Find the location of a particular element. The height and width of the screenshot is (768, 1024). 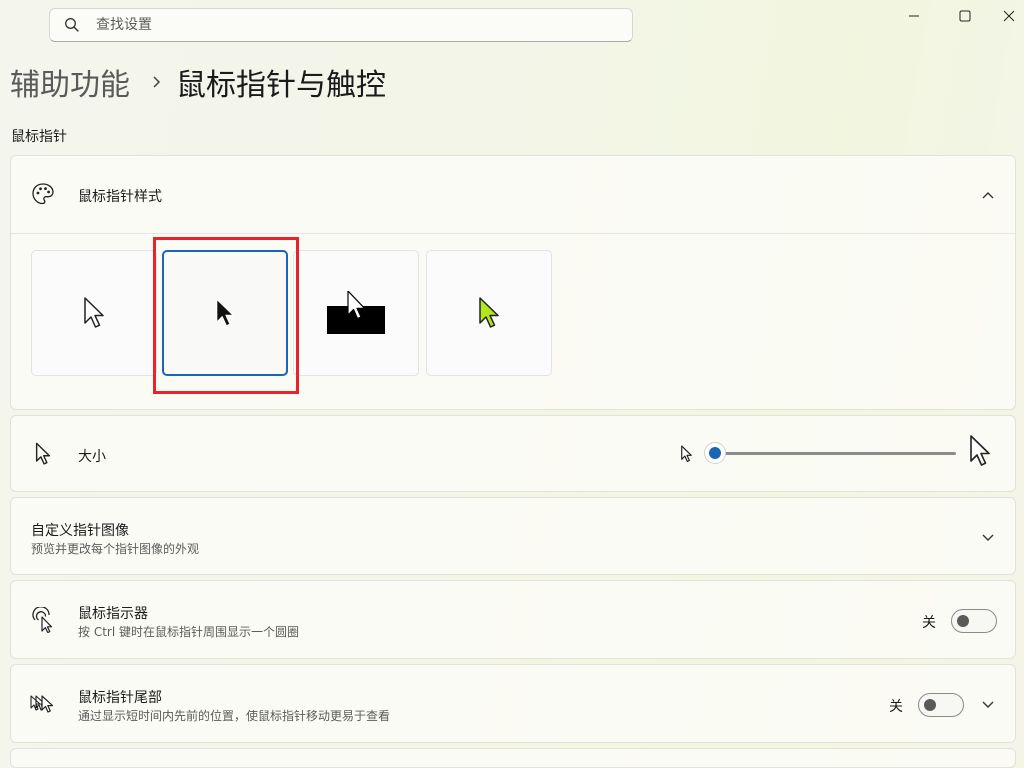

pointer-trail-subtitle: 通过显示短时间内先前的位置，使鼠标指针移动更易于查看 is located at coordinates (234, 716).